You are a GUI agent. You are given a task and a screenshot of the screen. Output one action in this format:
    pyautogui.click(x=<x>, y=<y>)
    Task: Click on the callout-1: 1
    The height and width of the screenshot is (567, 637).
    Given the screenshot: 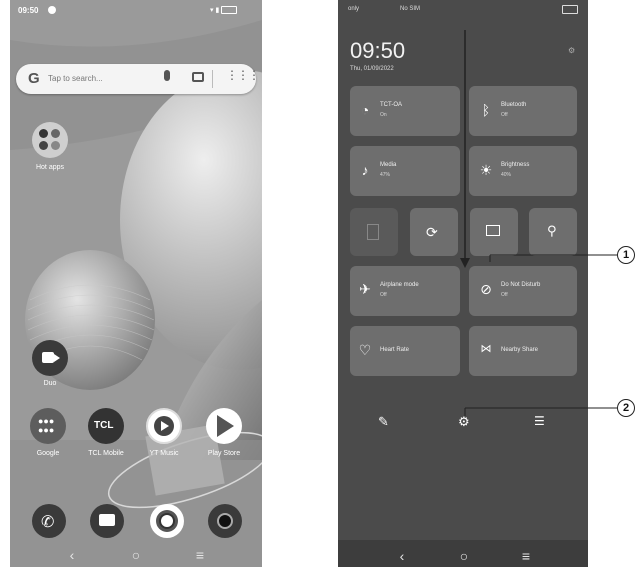 What is the action you would take?
    pyautogui.click(x=626, y=255)
    